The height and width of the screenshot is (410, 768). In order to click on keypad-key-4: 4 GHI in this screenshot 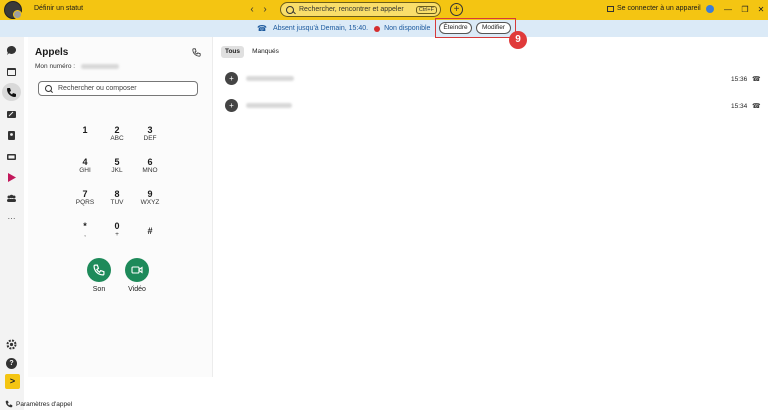, I will do `click(85, 166)`.